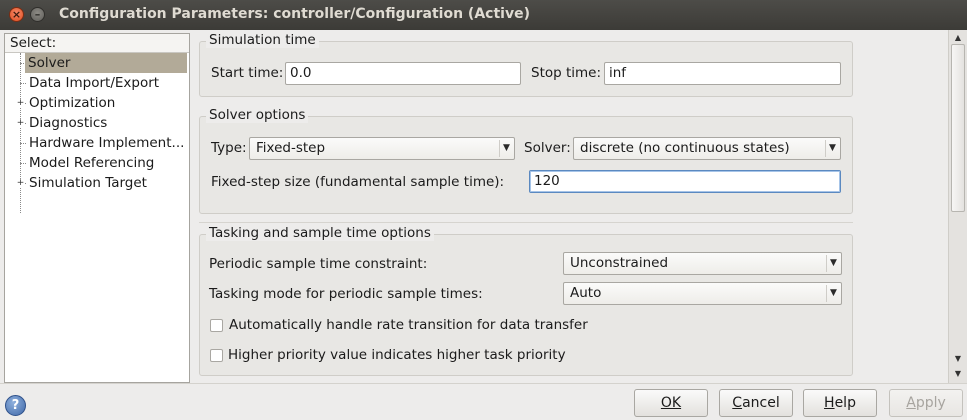 This screenshot has height=420, width=967. I want to click on close-window-button: ×, so click(16, 14).